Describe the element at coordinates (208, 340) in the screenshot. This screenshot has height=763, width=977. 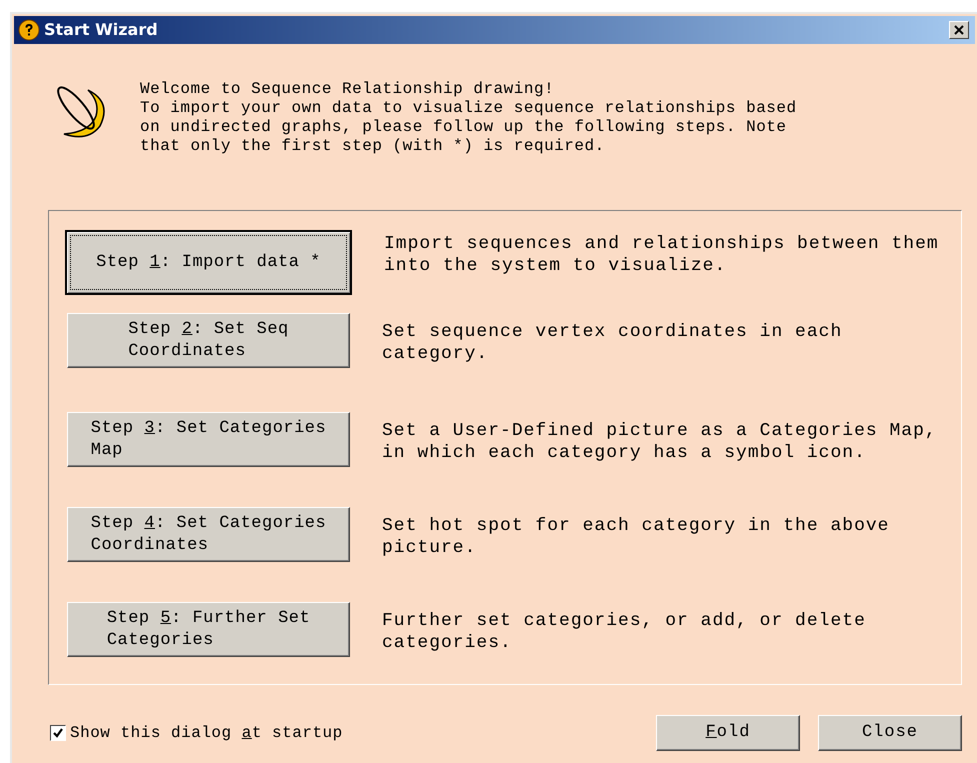
I see `step-button: Step 2: Set Seq Coordinates` at that location.